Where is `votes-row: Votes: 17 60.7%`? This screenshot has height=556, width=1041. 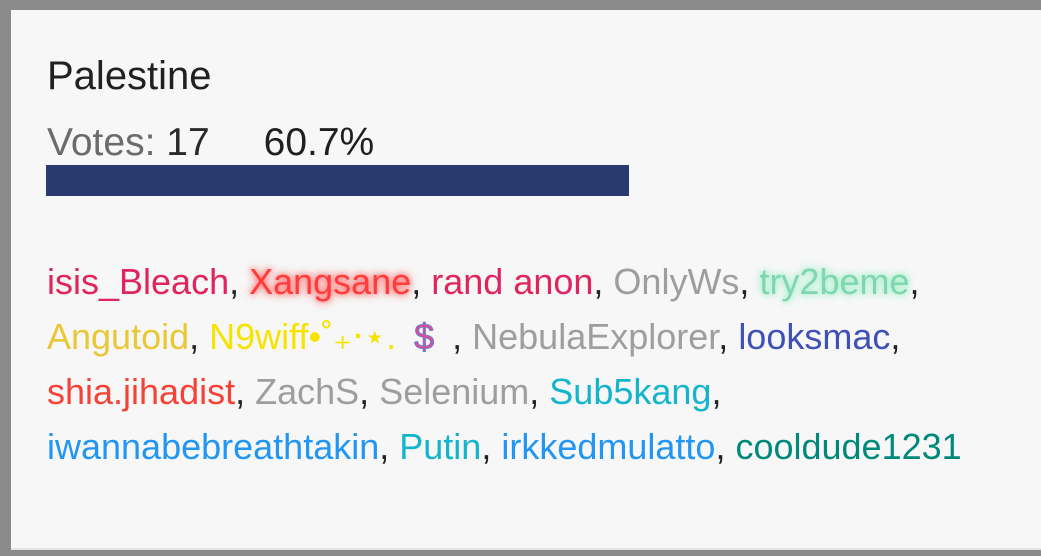 votes-row: Votes: 17 60.7% is located at coordinates (211, 144).